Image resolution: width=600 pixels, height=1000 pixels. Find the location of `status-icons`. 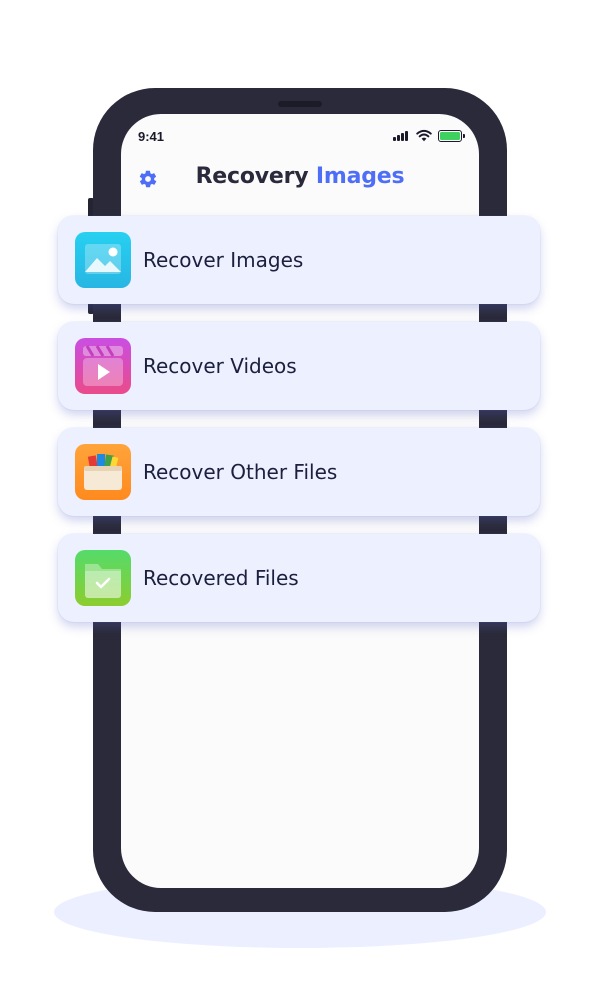

status-icons is located at coordinates (423, 136).